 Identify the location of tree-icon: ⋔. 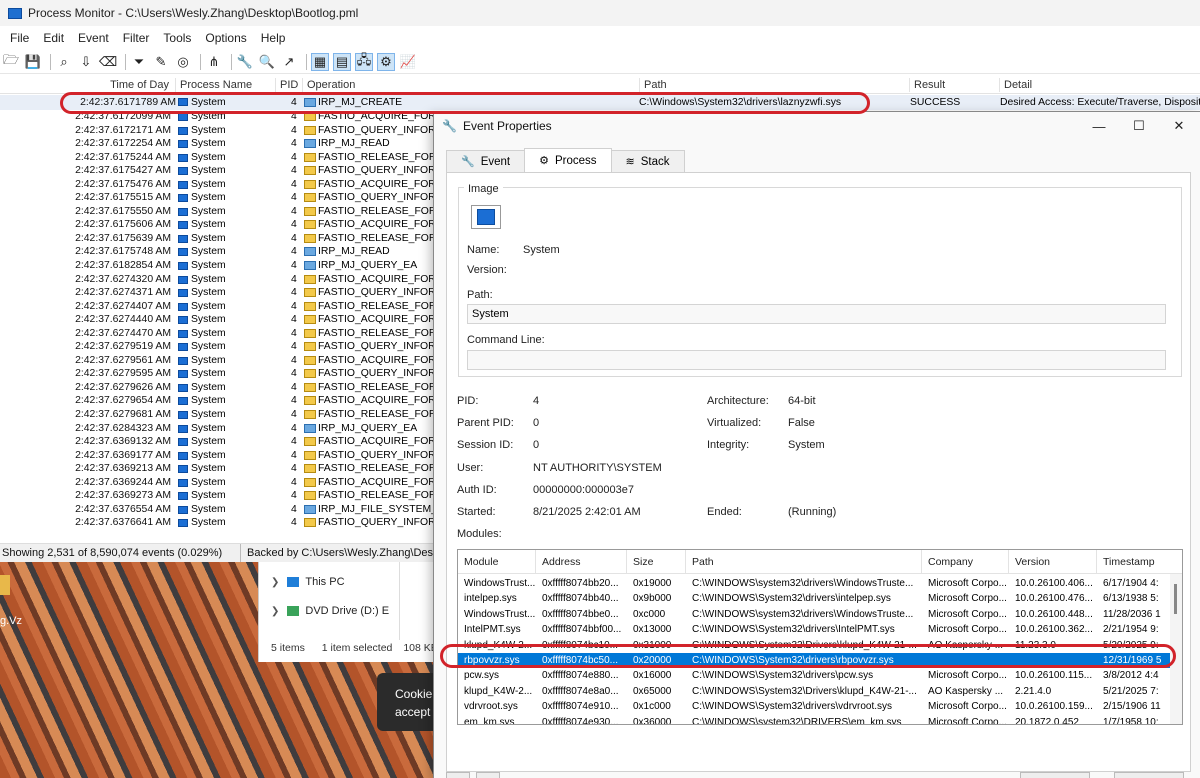
(214, 62).